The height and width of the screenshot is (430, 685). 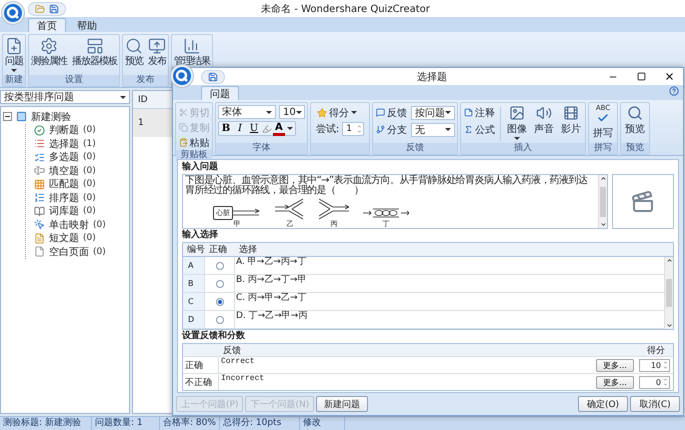 I want to click on magnifier-icon, so click(x=635, y=113).